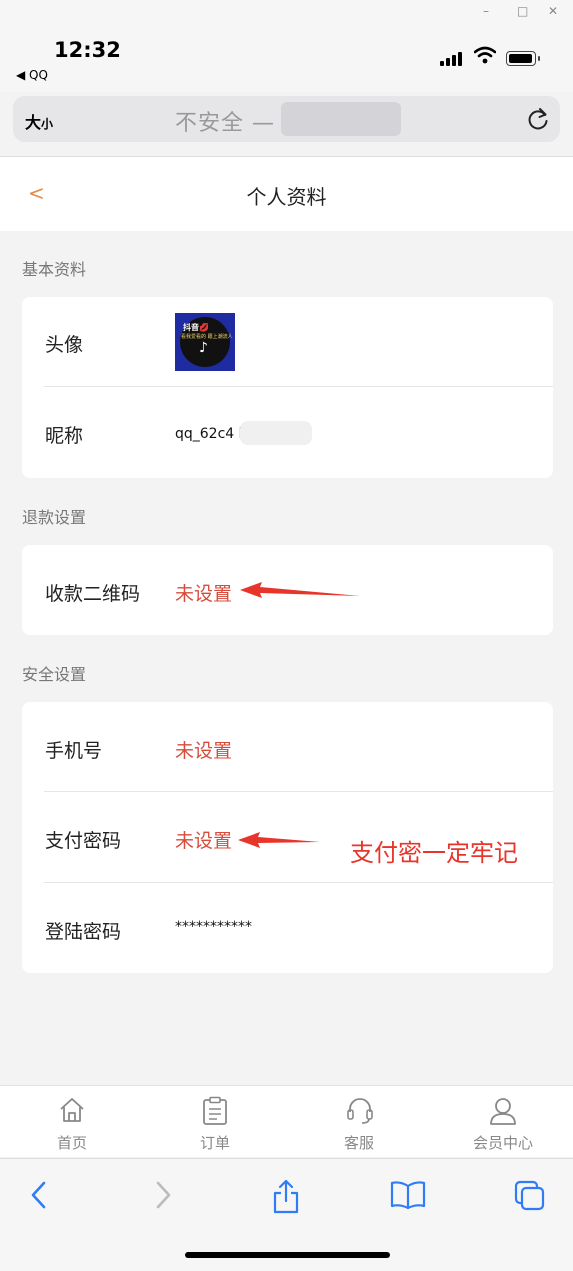 The height and width of the screenshot is (1271, 573). Describe the element at coordinates (286, 1197) in the screenshot. I see `share-icon` at that location.